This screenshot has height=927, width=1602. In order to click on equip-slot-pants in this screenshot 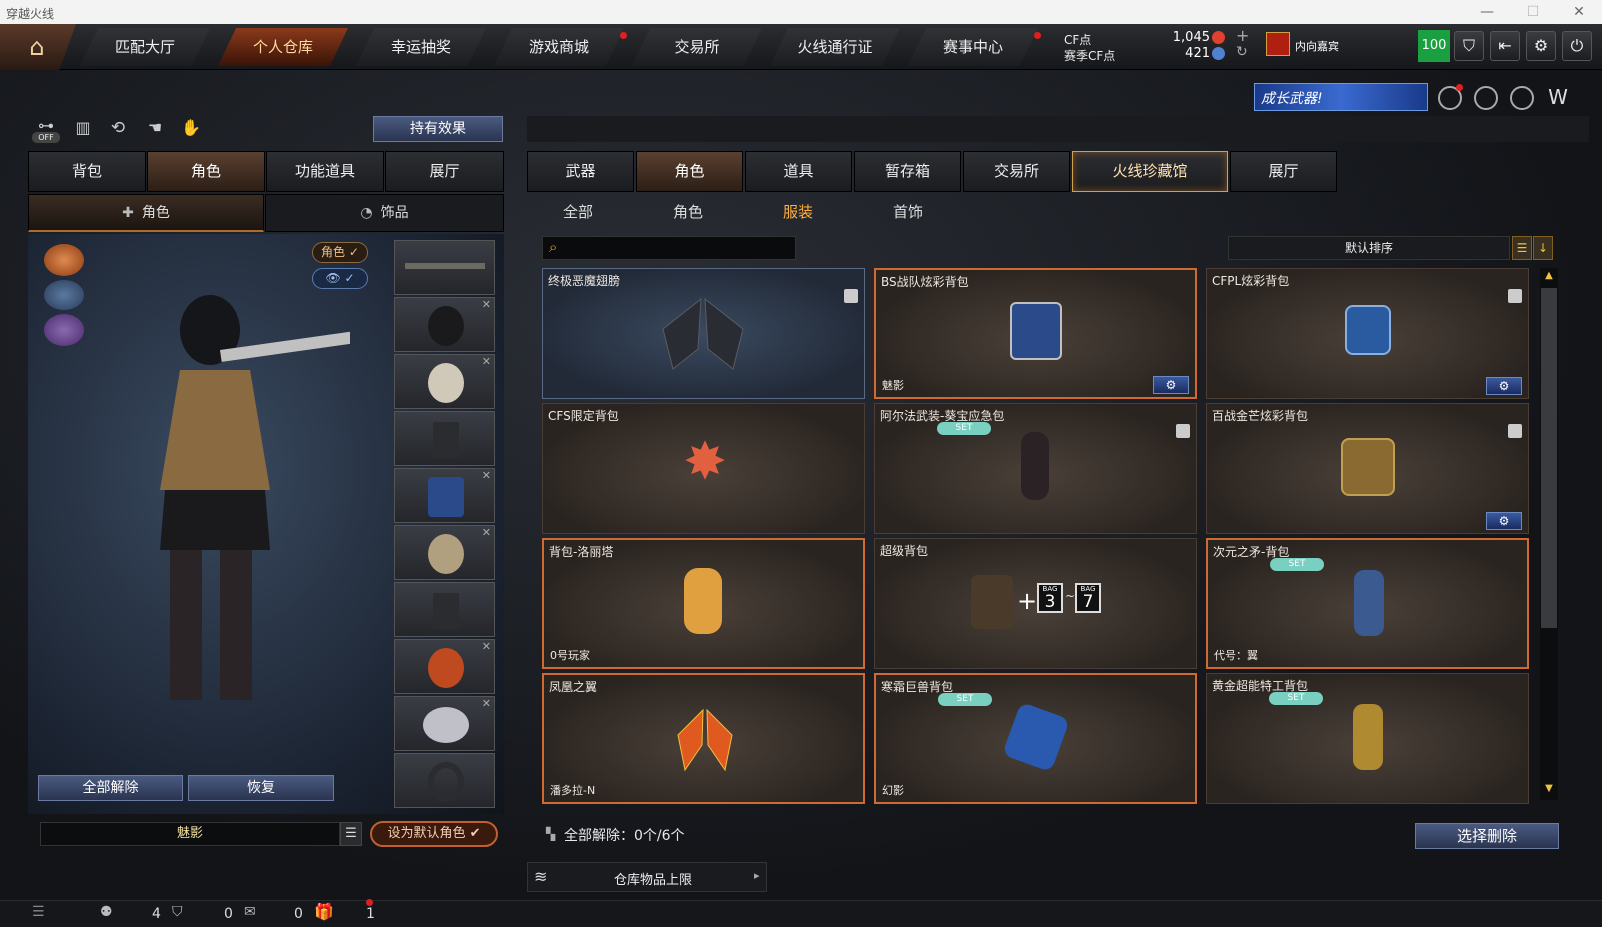, I will do `click(444, 609)`.